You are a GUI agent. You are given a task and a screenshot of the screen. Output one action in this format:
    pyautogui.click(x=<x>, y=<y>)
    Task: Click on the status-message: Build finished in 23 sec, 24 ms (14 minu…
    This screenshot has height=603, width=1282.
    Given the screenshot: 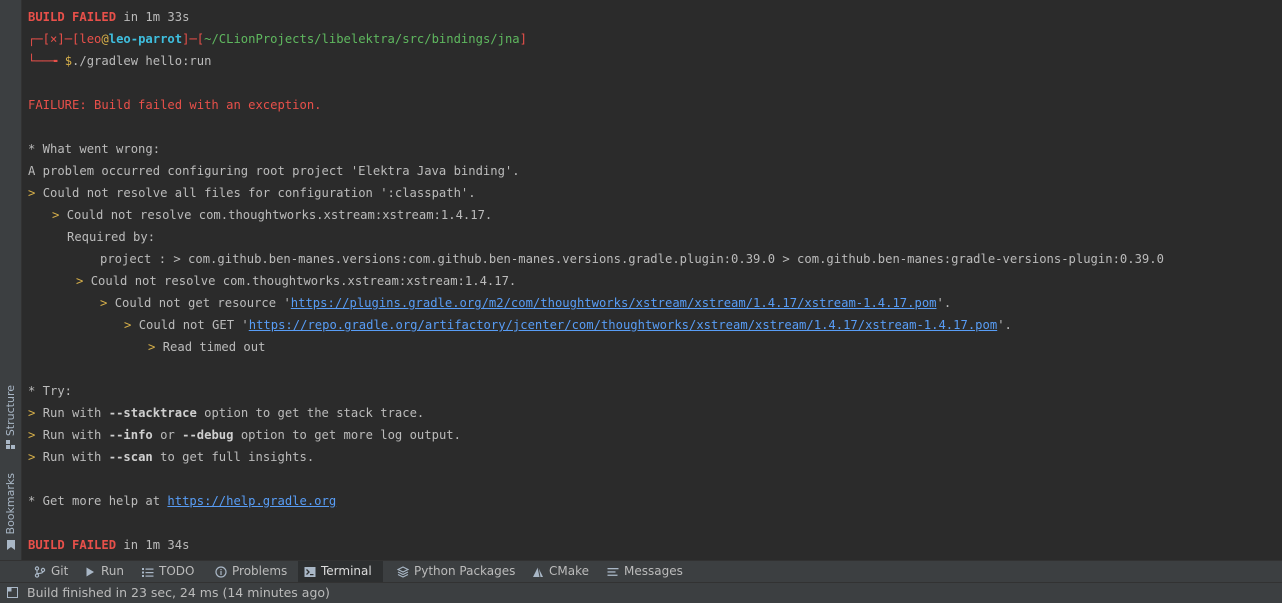 What is the action you would take?
    pyautogui.click(x=178, y=592)
    